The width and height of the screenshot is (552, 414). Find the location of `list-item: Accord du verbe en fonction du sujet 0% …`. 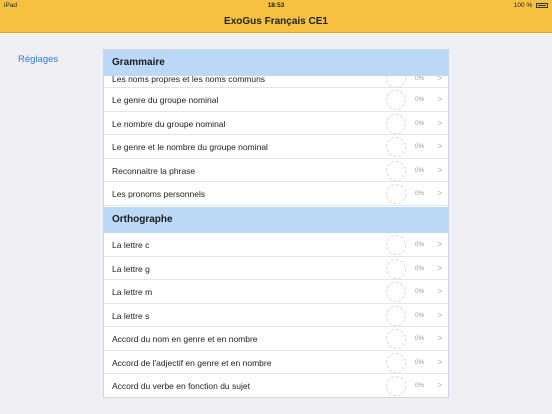

list-item: Accord du verbe en fonction du sujet 0% … is located at coordinates (276, 385).